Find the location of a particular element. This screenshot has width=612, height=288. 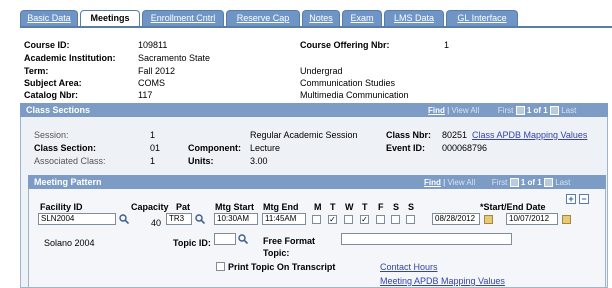

print-topic-label: Print Topic On Transcript is located at coordinates (282, 267).